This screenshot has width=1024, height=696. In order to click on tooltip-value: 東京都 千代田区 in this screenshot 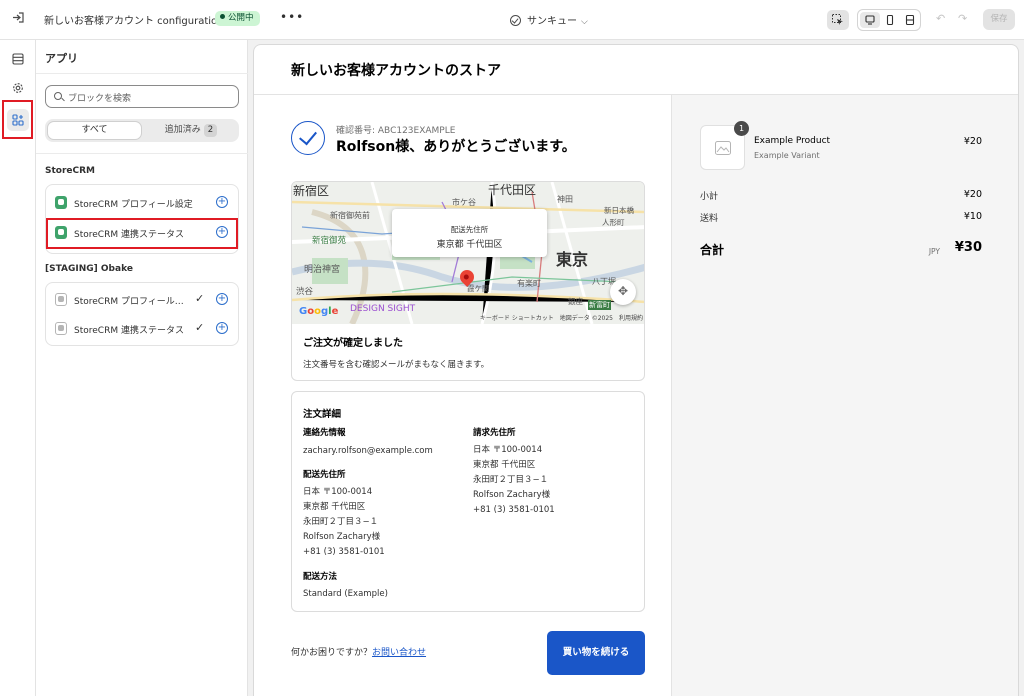, I will do `click(469, 245)`.